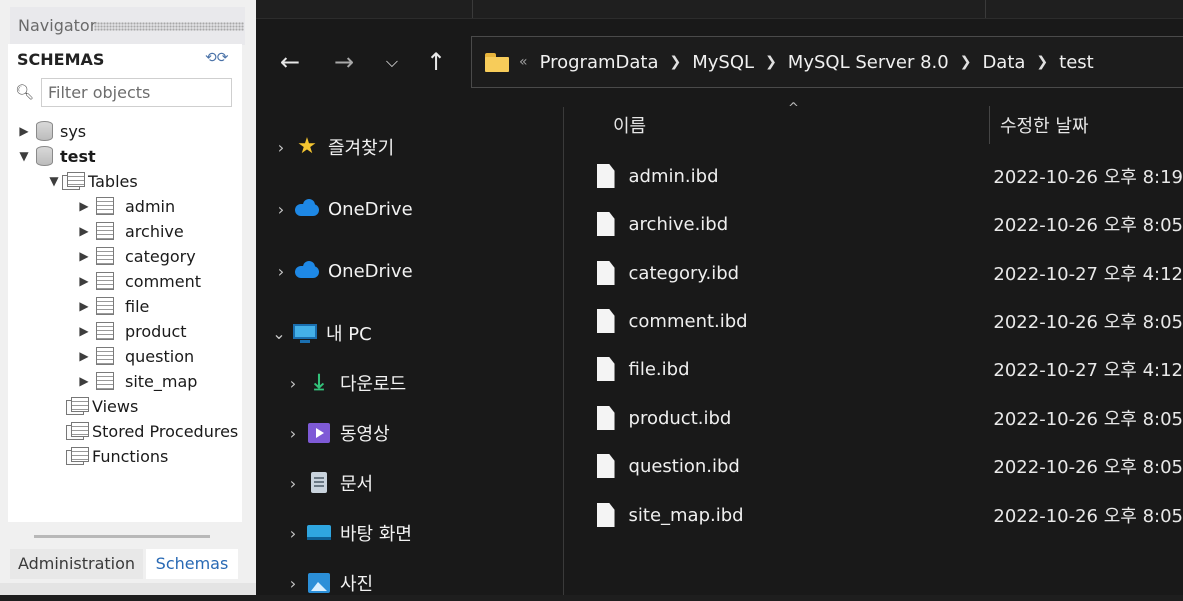 This screenshot has height=601, width=1183. I want to click on back-arrow-icon: ←, so click(290, 62).